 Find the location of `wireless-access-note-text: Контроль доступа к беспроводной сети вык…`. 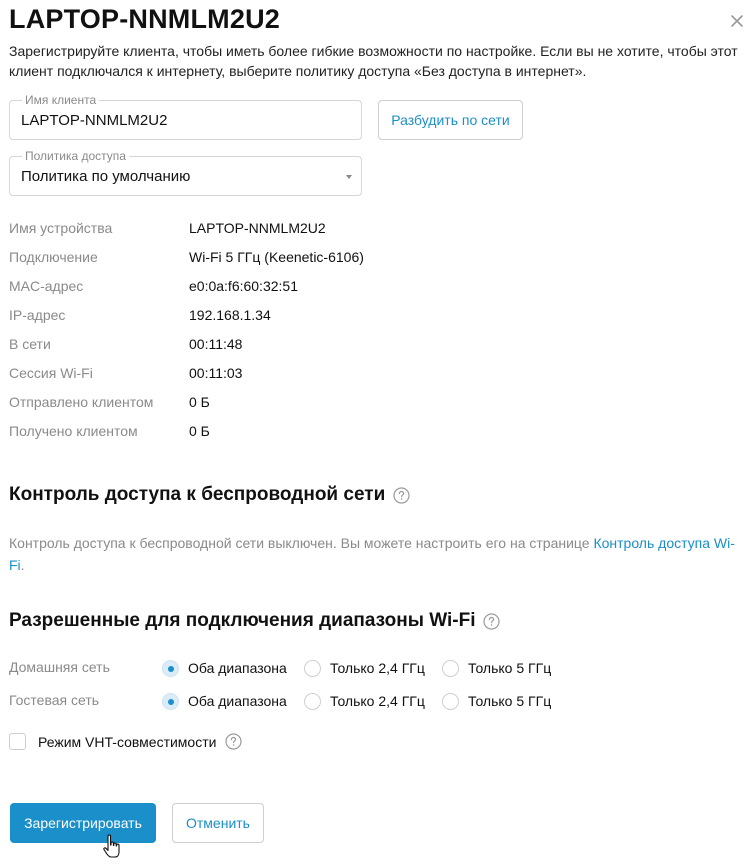

wireless-access-note-text: Контроль доступа к беспроводной сети вык… is located at coordinates (301, 543).